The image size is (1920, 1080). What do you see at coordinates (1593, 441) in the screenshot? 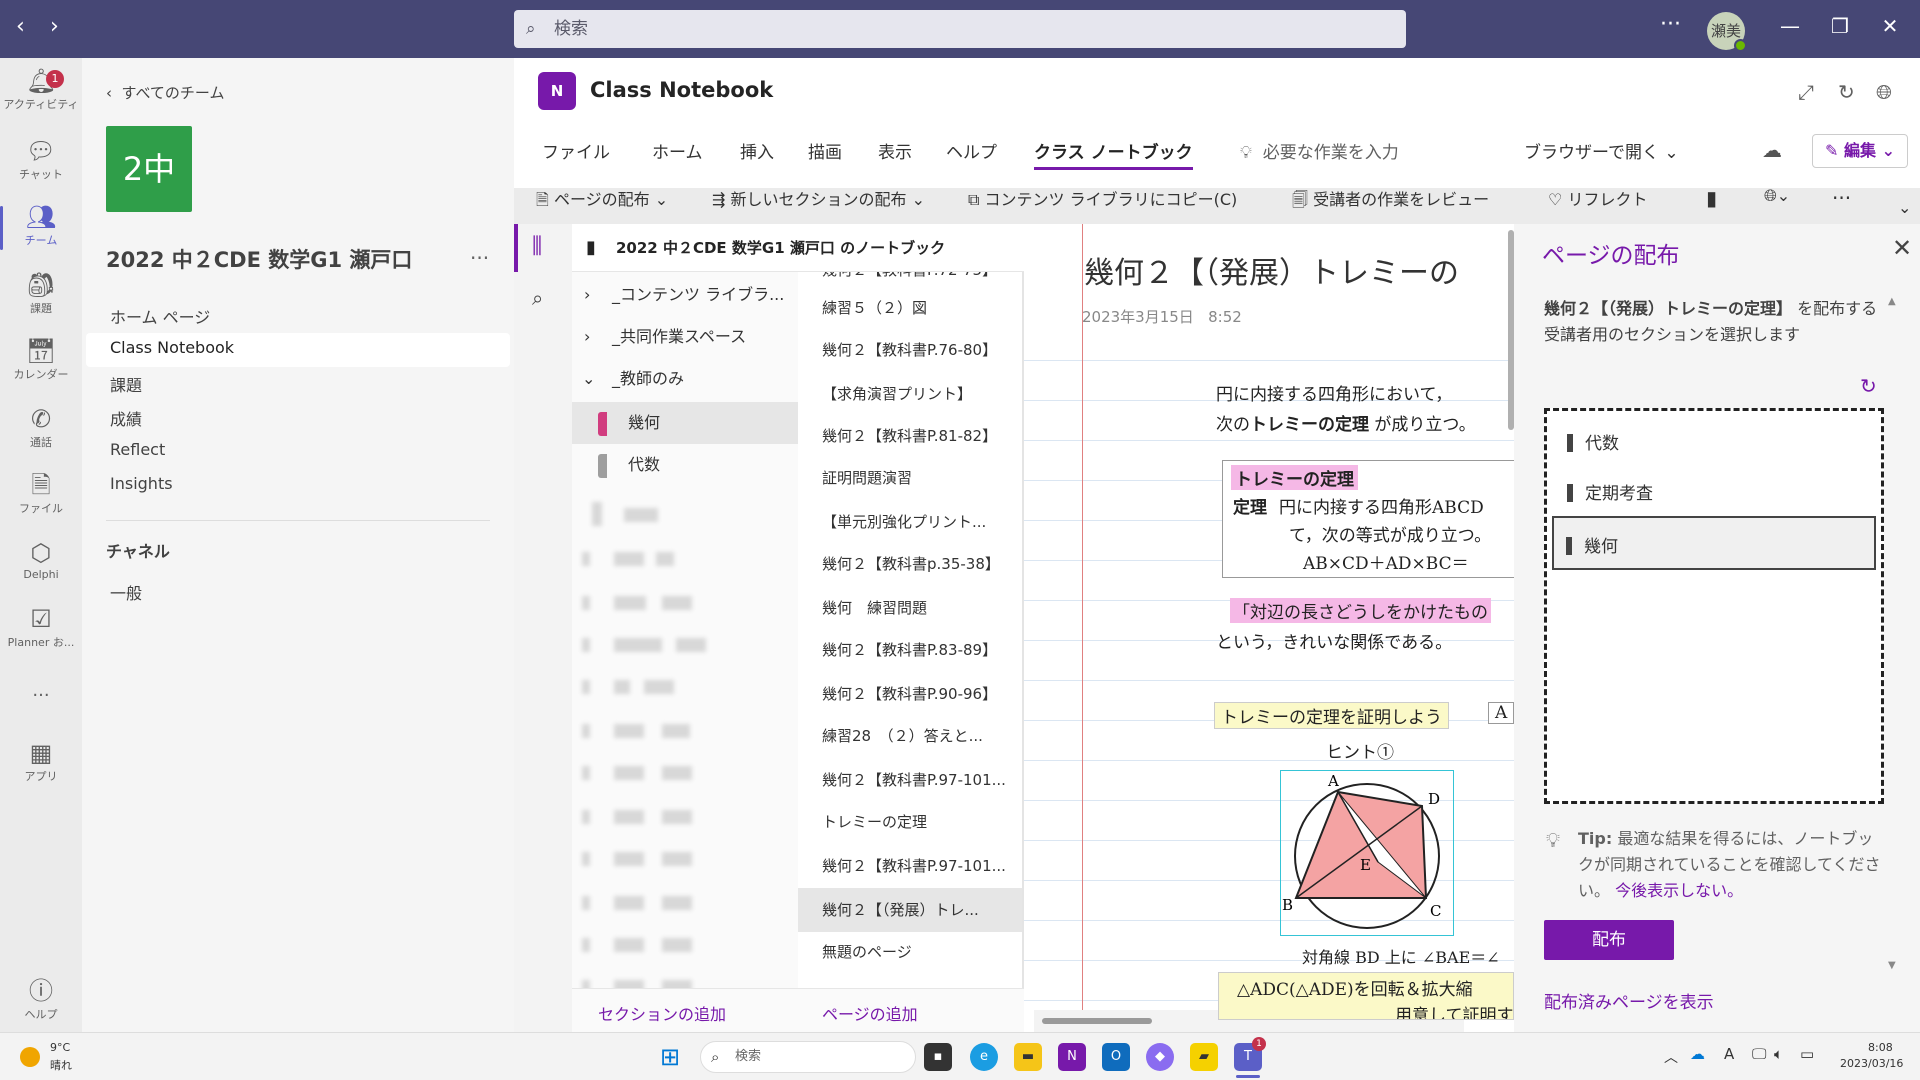
I see `picker-section-algebra: 代数` at bounding box center [1593, 441].